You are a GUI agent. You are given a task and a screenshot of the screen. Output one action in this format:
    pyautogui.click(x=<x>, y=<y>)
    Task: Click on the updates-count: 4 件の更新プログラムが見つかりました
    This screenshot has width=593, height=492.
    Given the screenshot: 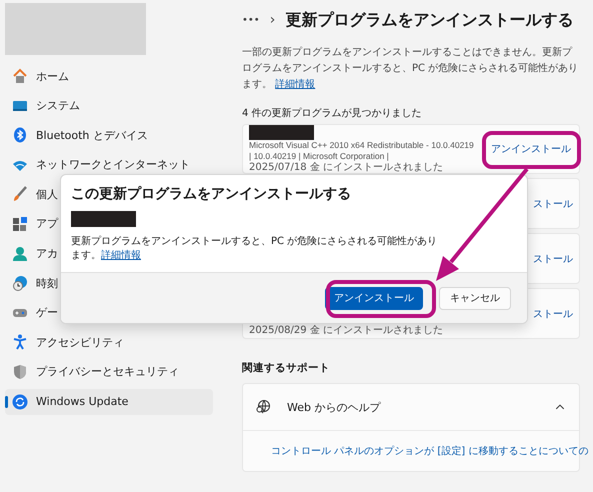 What is the action you would take?
    pyautogui.click(x=332, y=113)
    